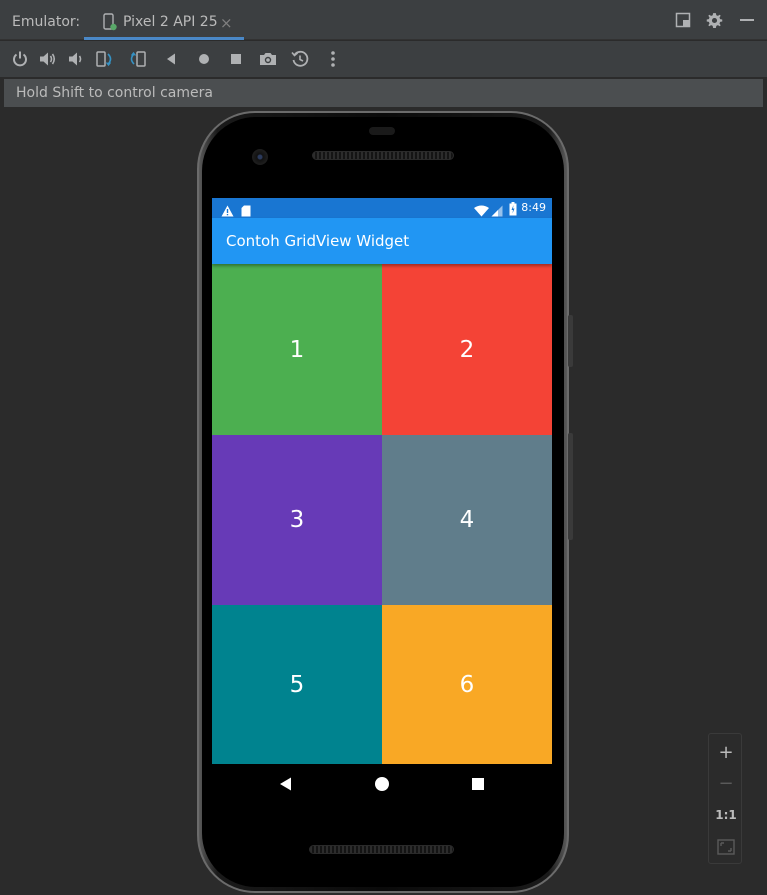 This screenshot has height=895, width=767. What do you see at coordinates (260, 157) in the screenshot?
I see `front-camera` at bounding box center [260, 157].